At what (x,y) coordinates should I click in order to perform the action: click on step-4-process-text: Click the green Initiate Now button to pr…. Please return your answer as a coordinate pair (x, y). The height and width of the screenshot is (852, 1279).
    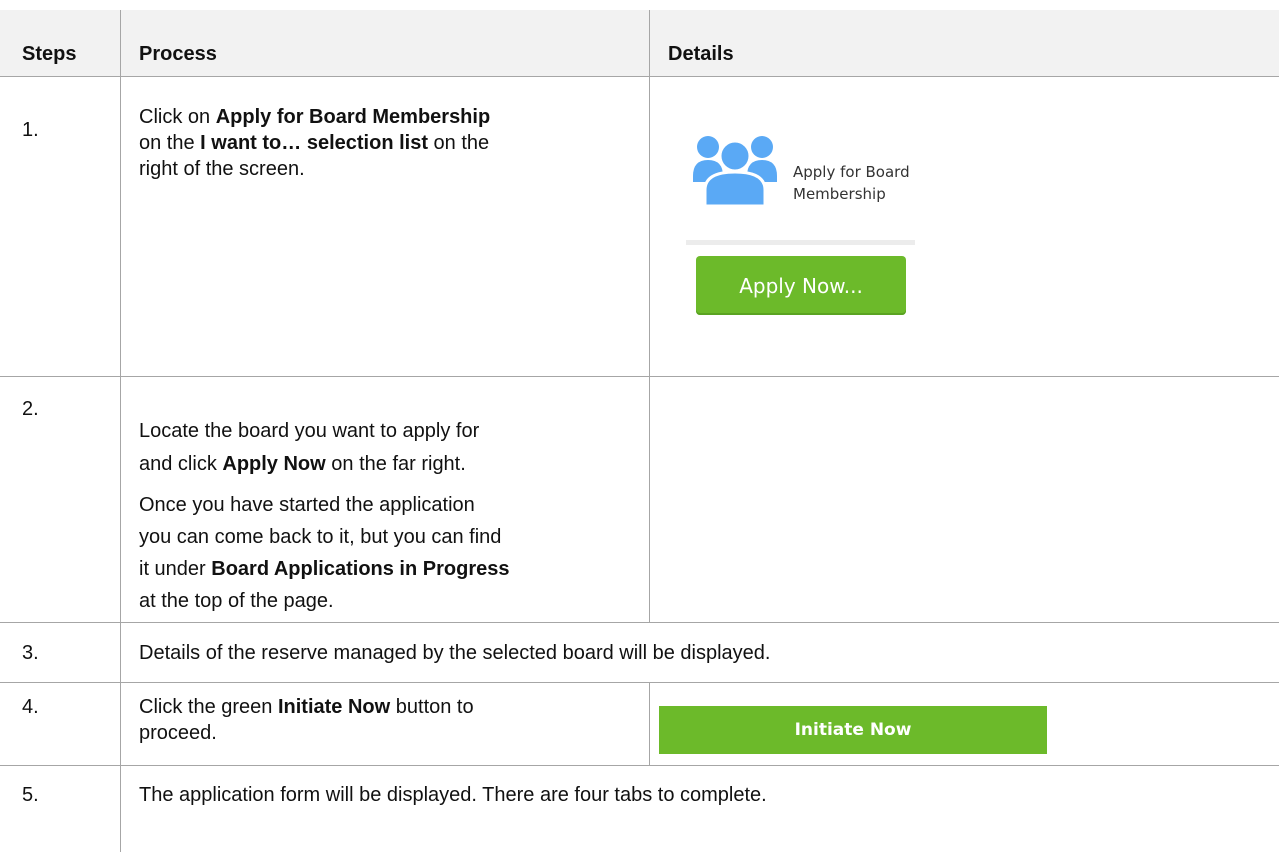
    Looking at the image, I should click on (389, 720).